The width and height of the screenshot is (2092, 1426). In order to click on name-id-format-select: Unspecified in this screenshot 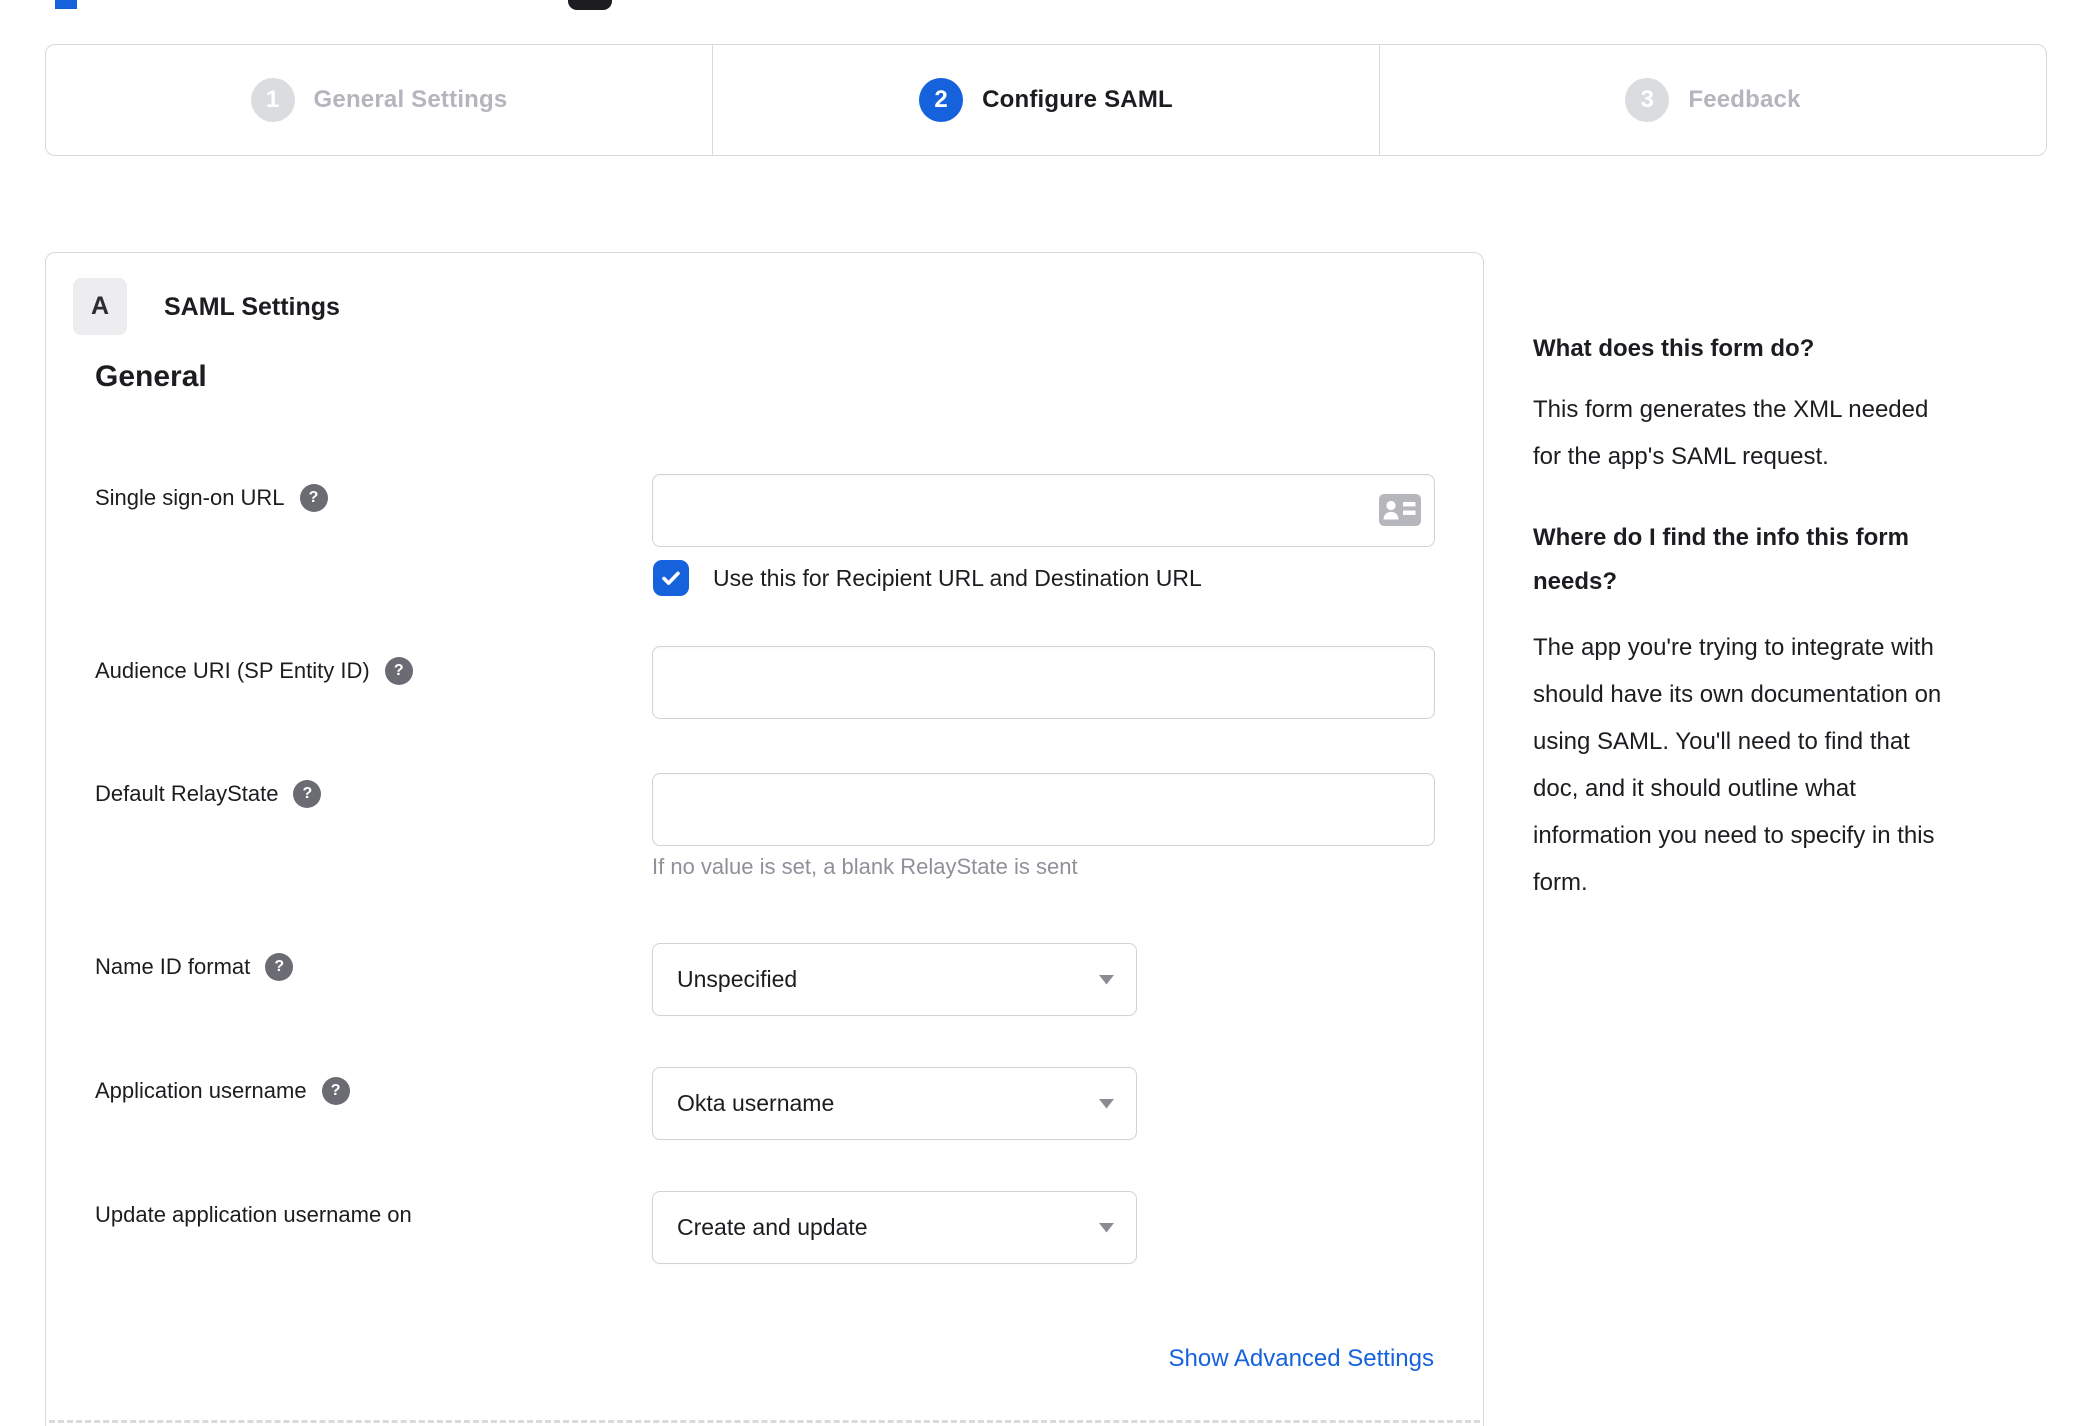, I will do `click(894, 979)`.